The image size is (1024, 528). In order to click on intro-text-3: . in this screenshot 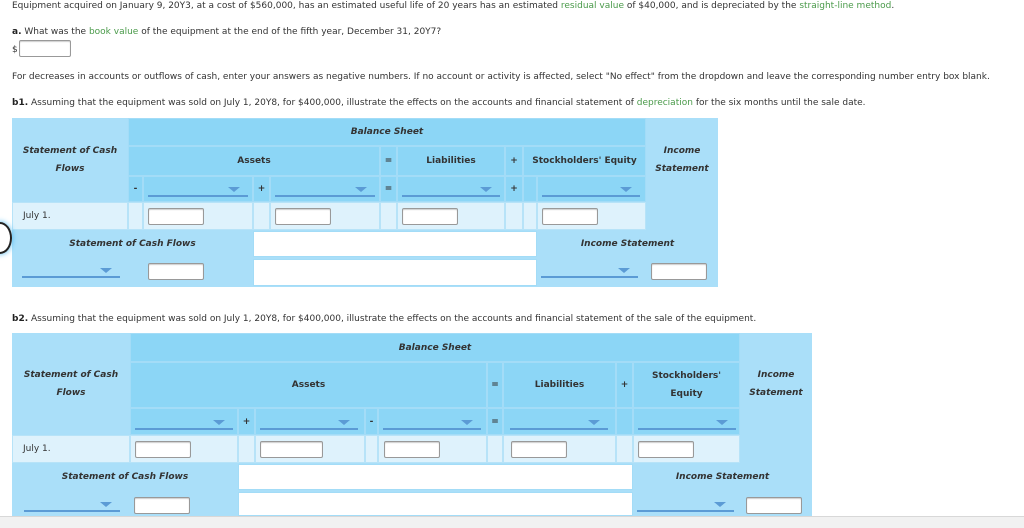, I will do `click(893, 6)`.